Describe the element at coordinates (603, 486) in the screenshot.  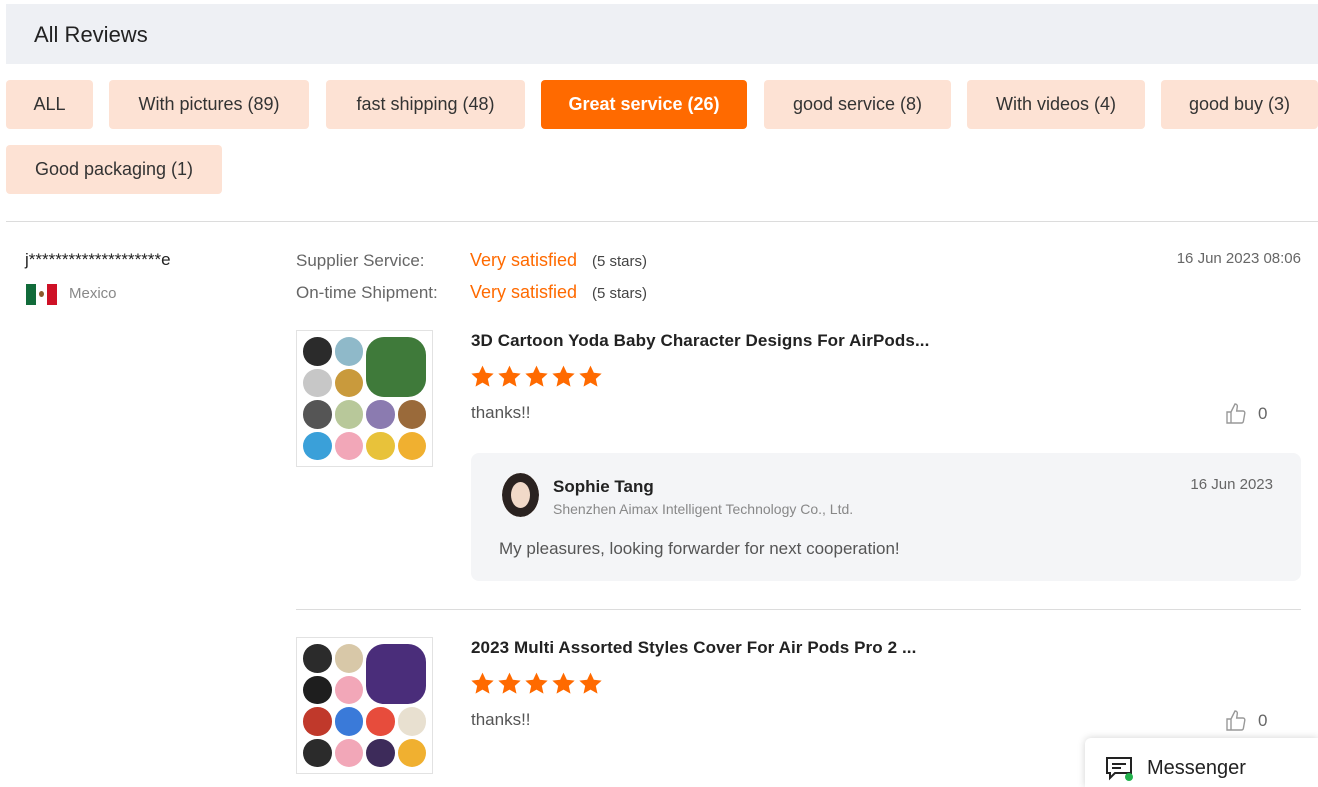
I see `reply-author-name: Sophie Tang` at that location.